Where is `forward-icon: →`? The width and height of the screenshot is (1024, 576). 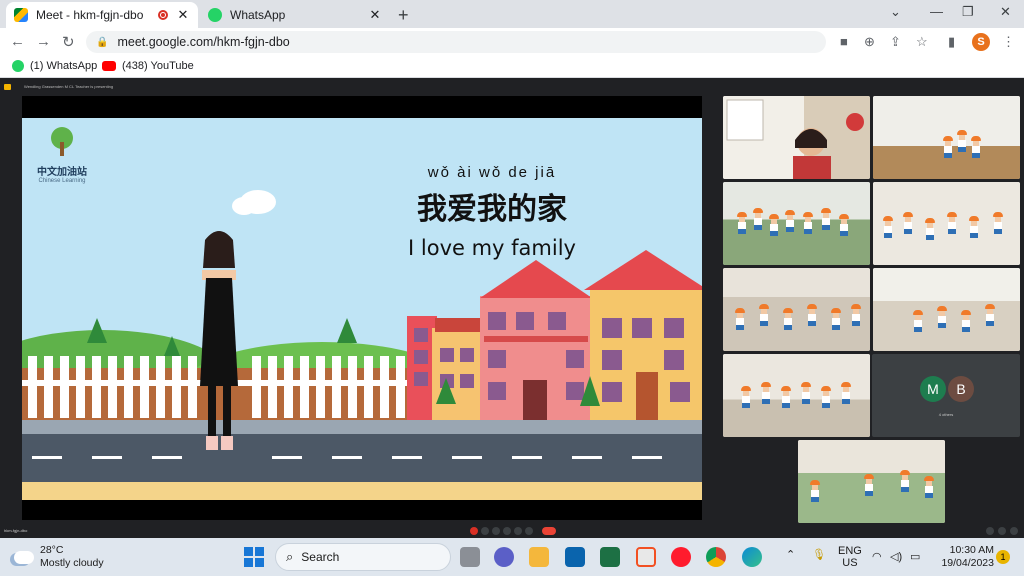
forward-icon: → is located at coordinates (43, 41).